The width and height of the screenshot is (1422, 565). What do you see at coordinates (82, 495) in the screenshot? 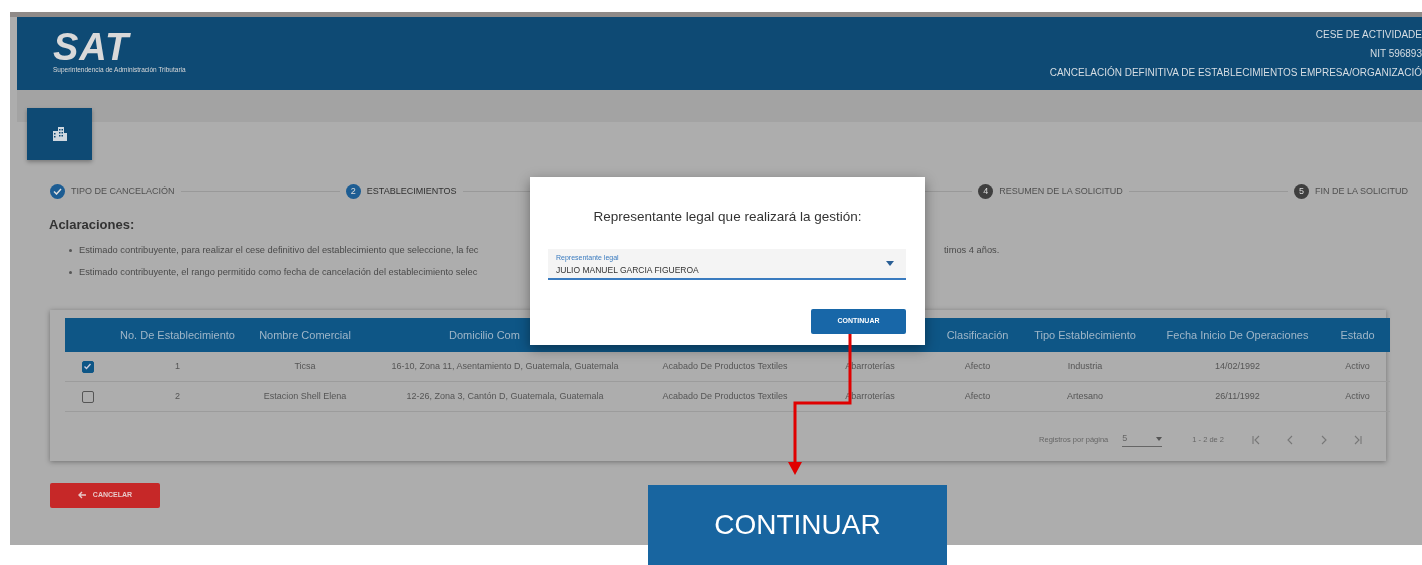
I see `arrow-left-icon` at bounding box center [82, 495].